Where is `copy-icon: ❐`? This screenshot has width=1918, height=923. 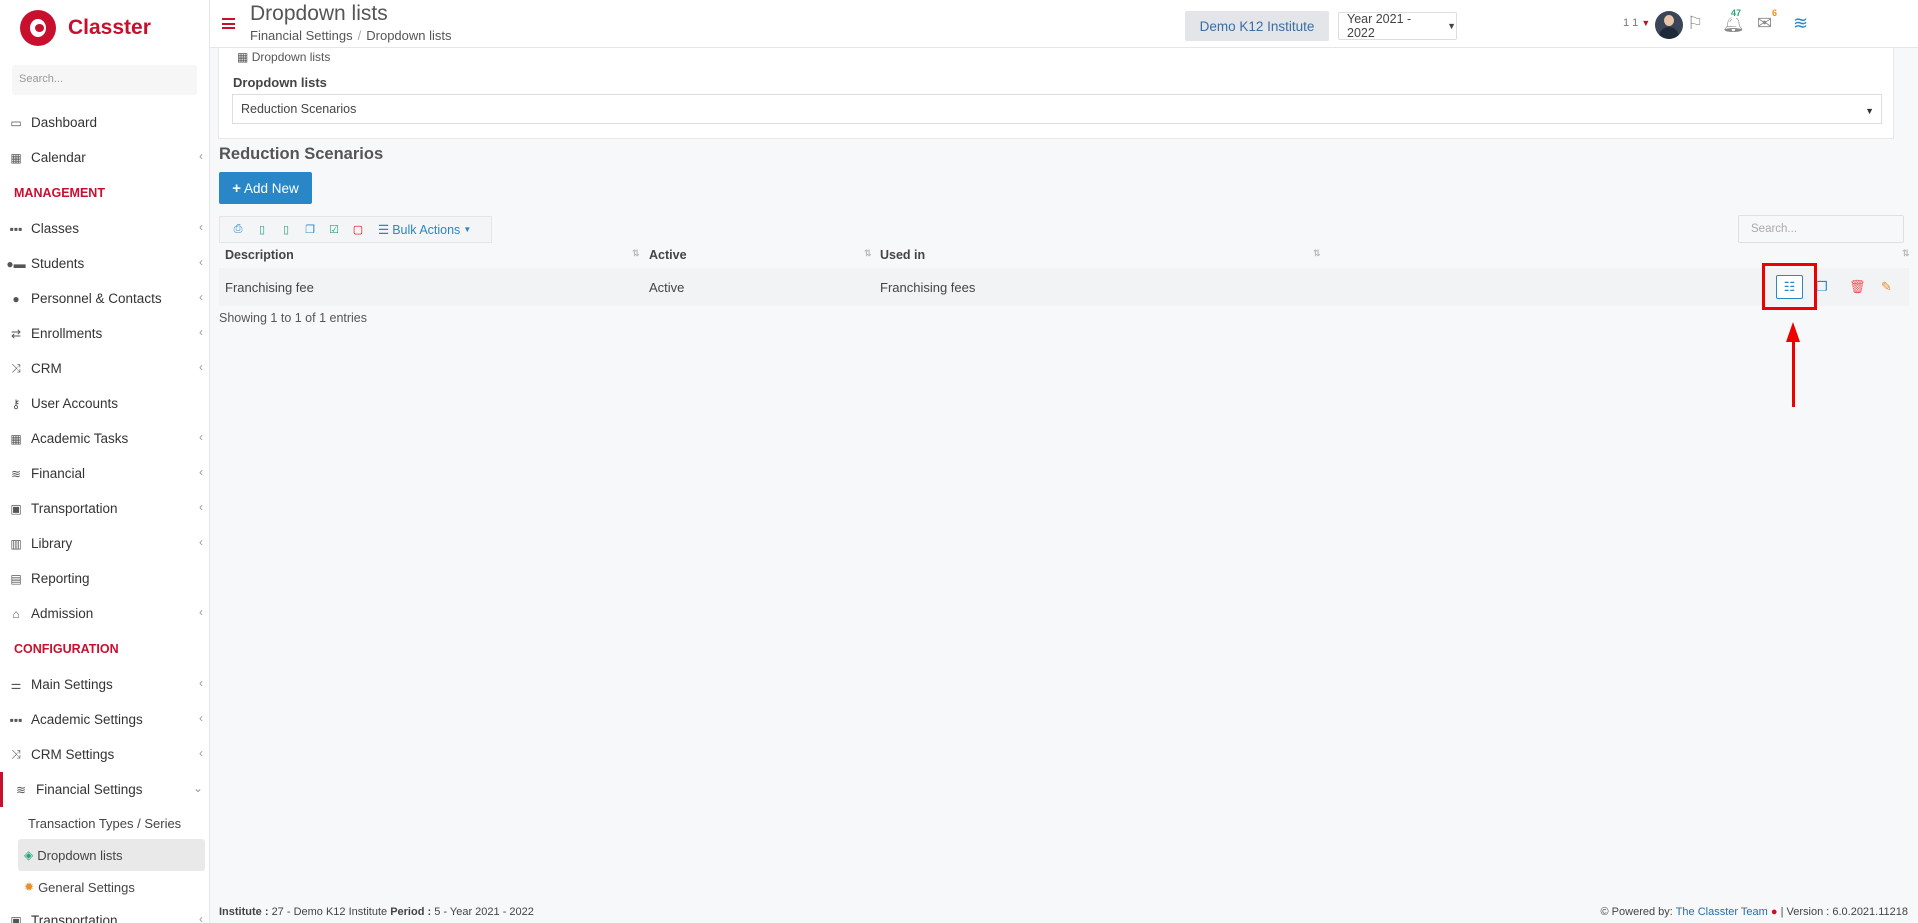
copy-icon: ❐ is located at coordinates (310, 230).